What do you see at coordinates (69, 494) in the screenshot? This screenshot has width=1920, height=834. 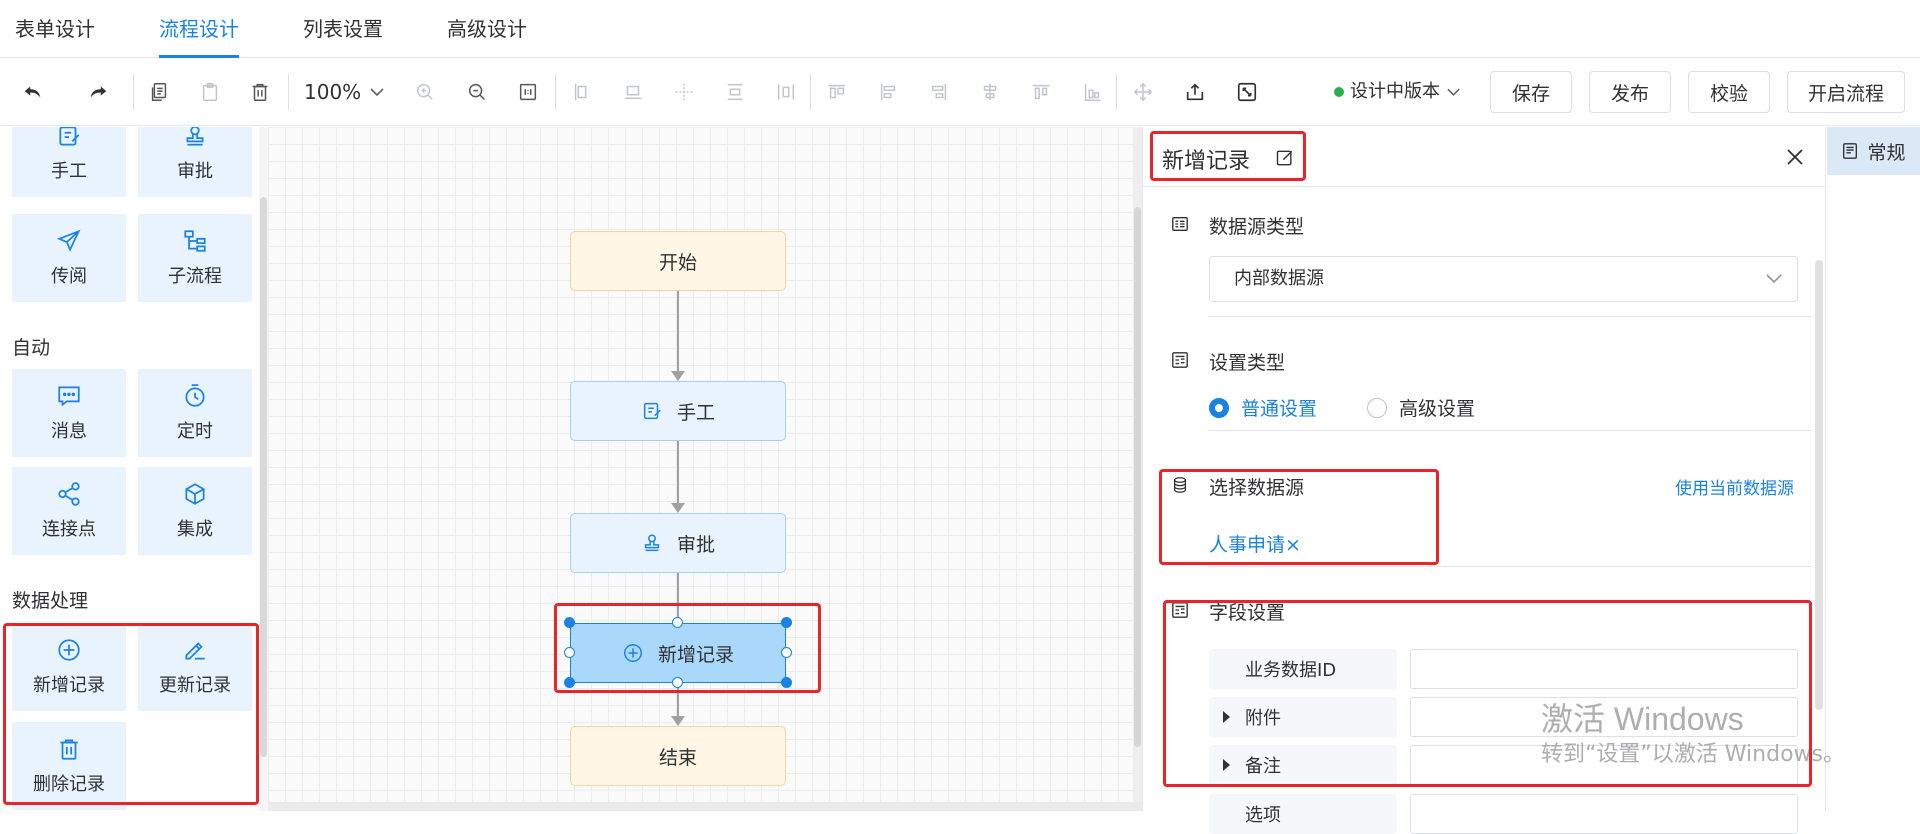 I see `share-nodes-icon` at bounding box center [69, 494].